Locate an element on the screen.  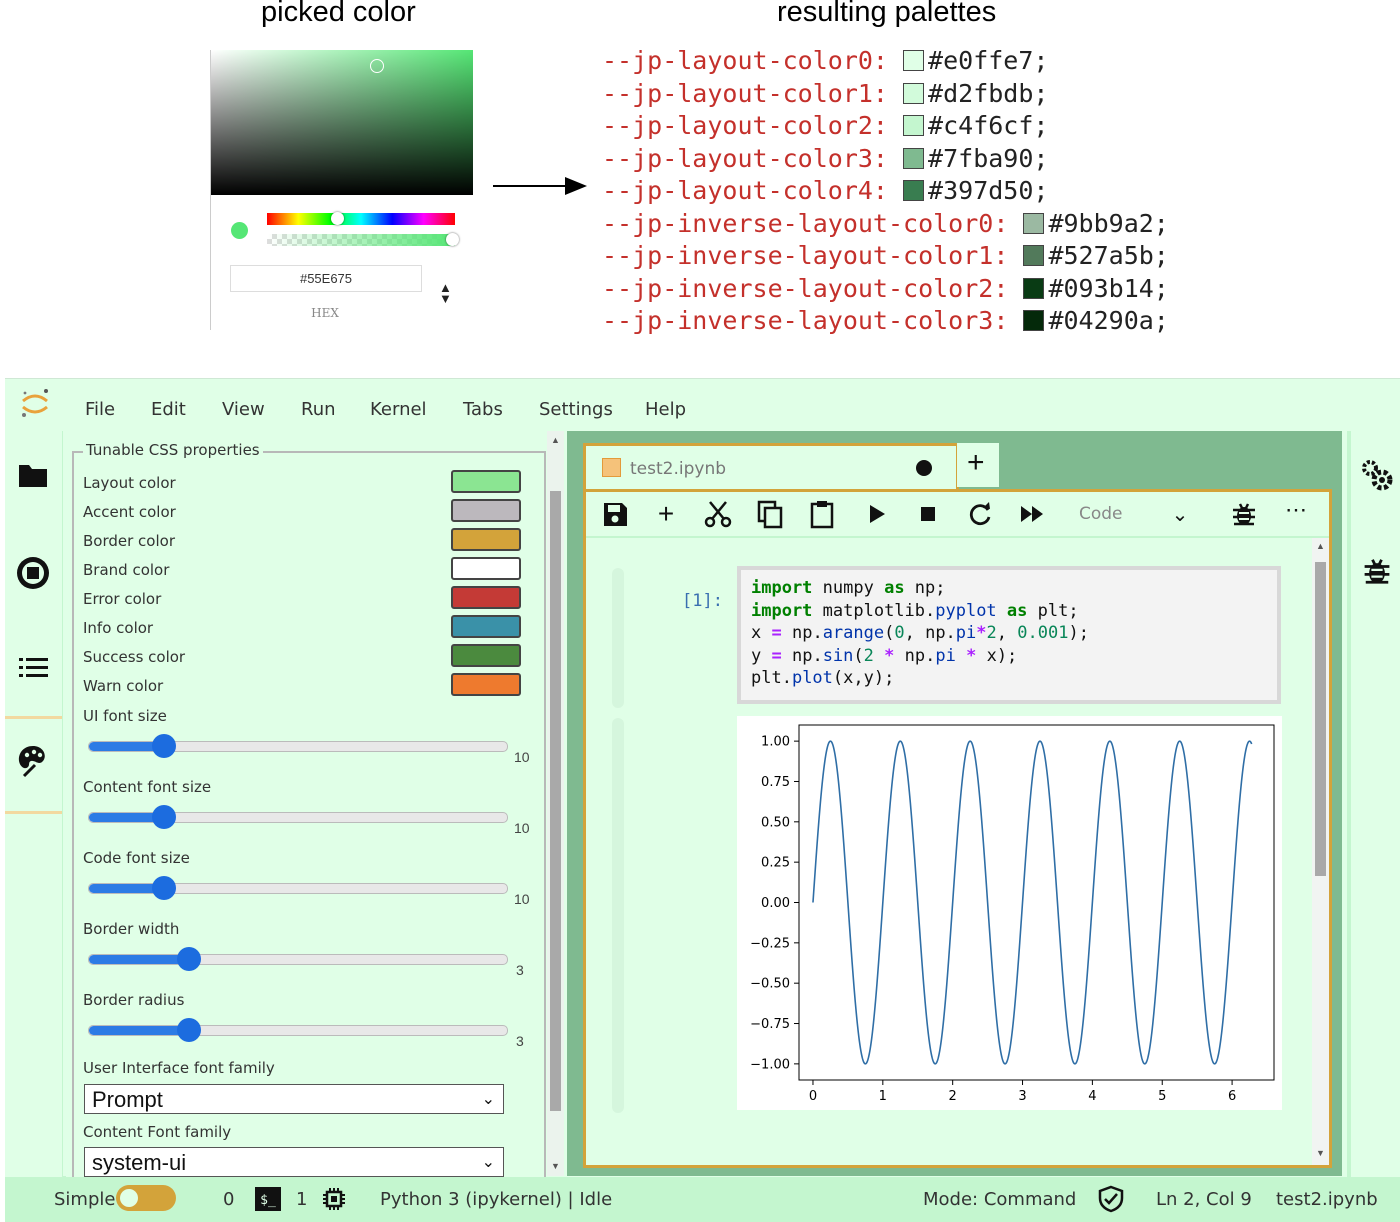
alpha-slider-knob is located at coordinates (452, 239).